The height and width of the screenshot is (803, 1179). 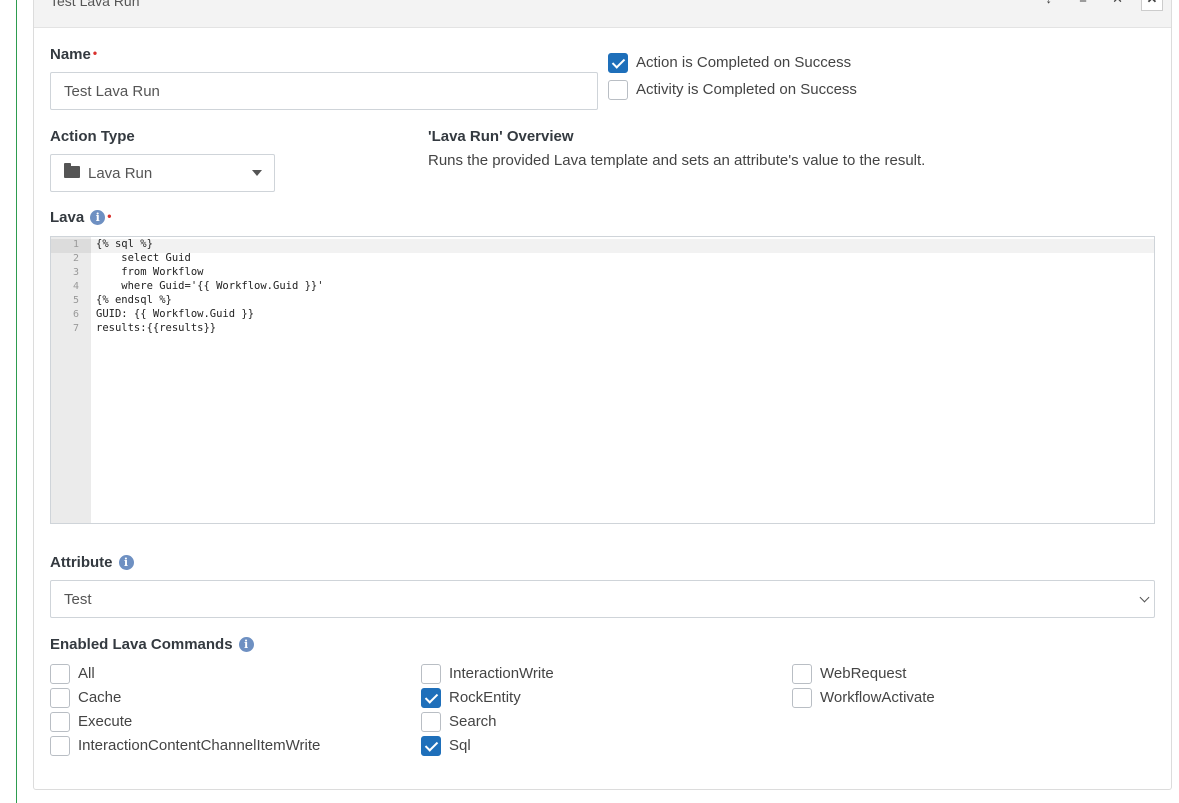 I want to click on enabled-commands-label-text: Enabled Lava Commands, so click(x=141, y=644).